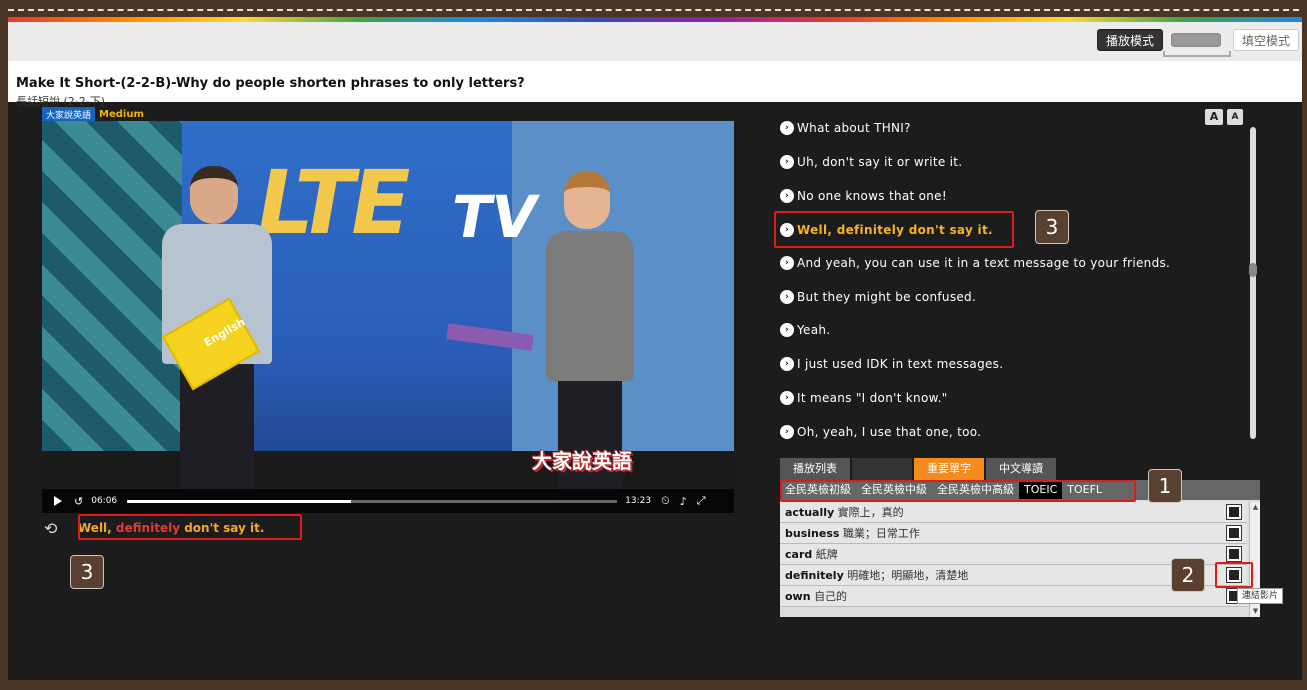 The width and height of the screenshot is (1307, 690). Describe the element at coordinates (121, 114) in the screenshot. I see `level-badge: Medium` at that location.